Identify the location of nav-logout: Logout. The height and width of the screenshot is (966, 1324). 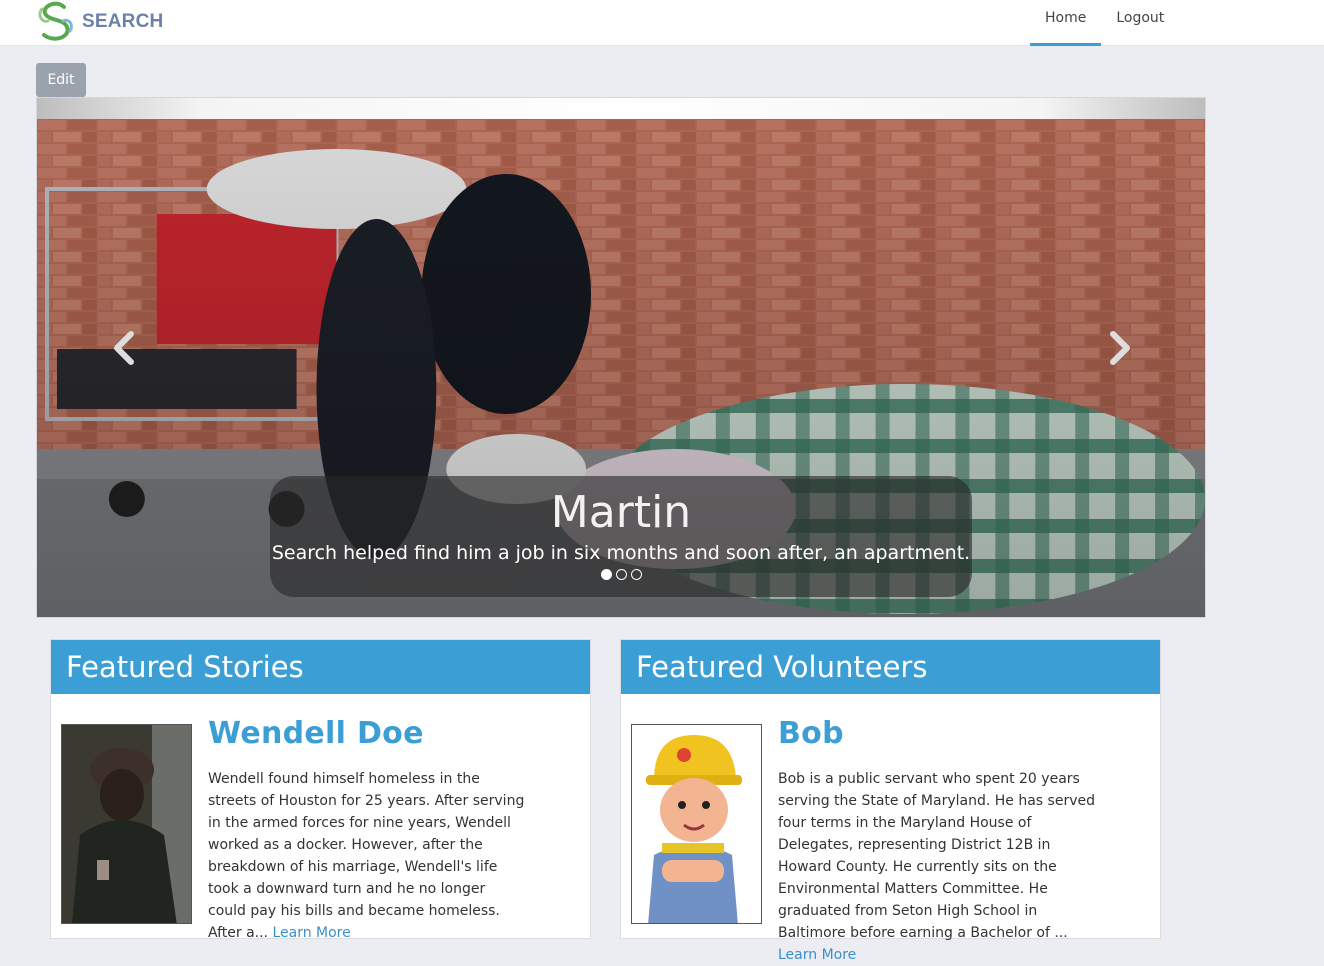
(1140, 23).